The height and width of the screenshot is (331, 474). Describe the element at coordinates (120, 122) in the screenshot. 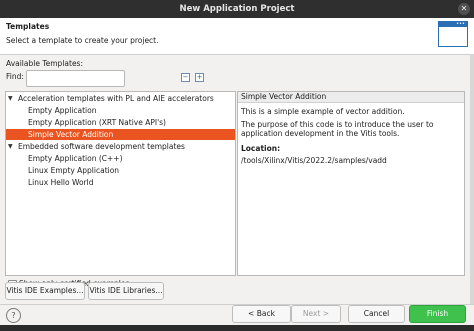

I see `tree-item-empty-application-xrt: Empty Application (XRT Native API's)` at that location.